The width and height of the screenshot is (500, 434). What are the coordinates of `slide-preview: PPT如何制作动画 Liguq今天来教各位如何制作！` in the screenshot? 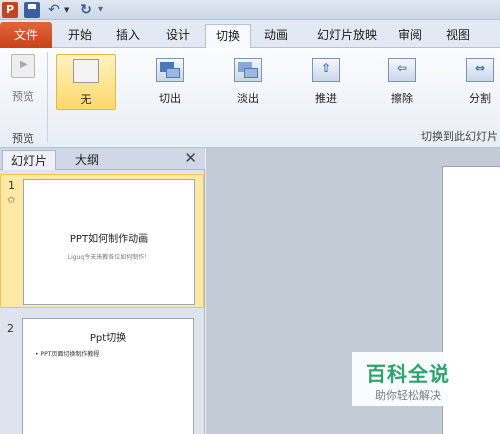 It's located at (109, 242).